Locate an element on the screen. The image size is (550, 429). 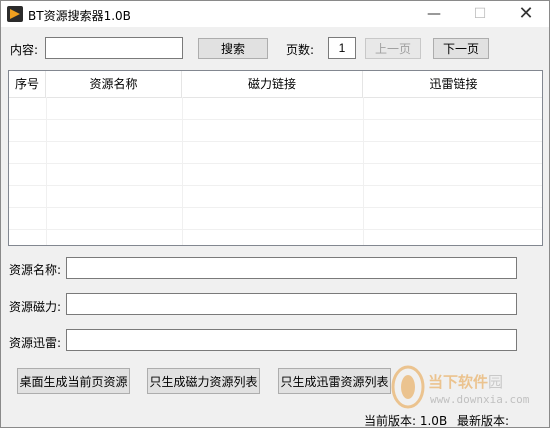
resource-thunder-field is located at coordinates (291, 340).